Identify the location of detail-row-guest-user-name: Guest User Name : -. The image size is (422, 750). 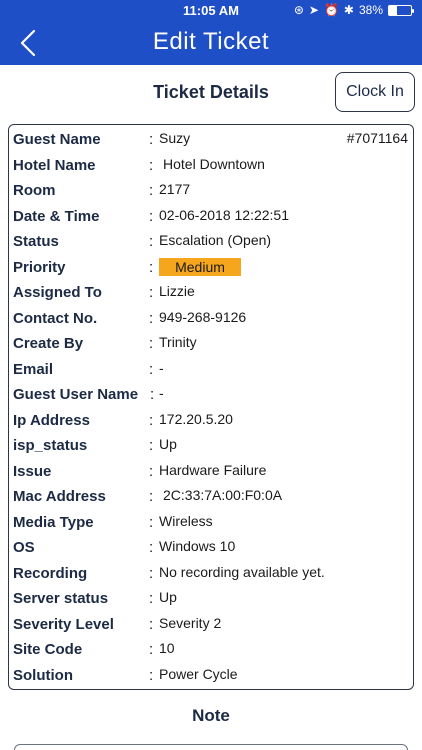
(208, 394).